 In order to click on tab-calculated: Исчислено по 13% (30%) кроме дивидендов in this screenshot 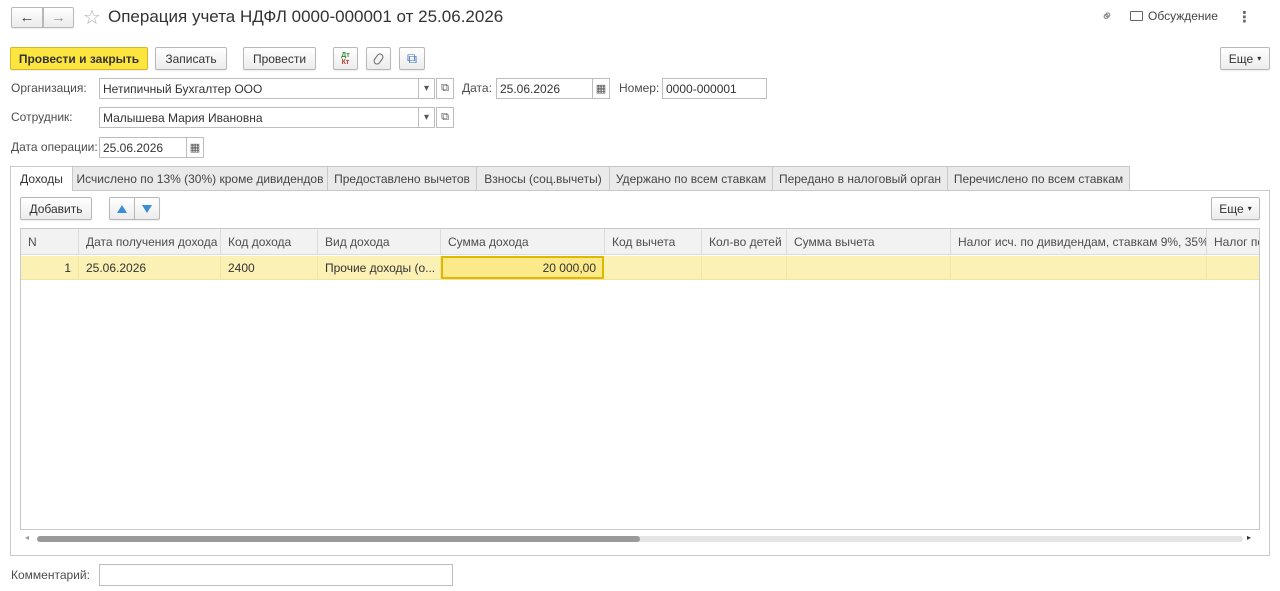, I will do `click(200, 178)`.